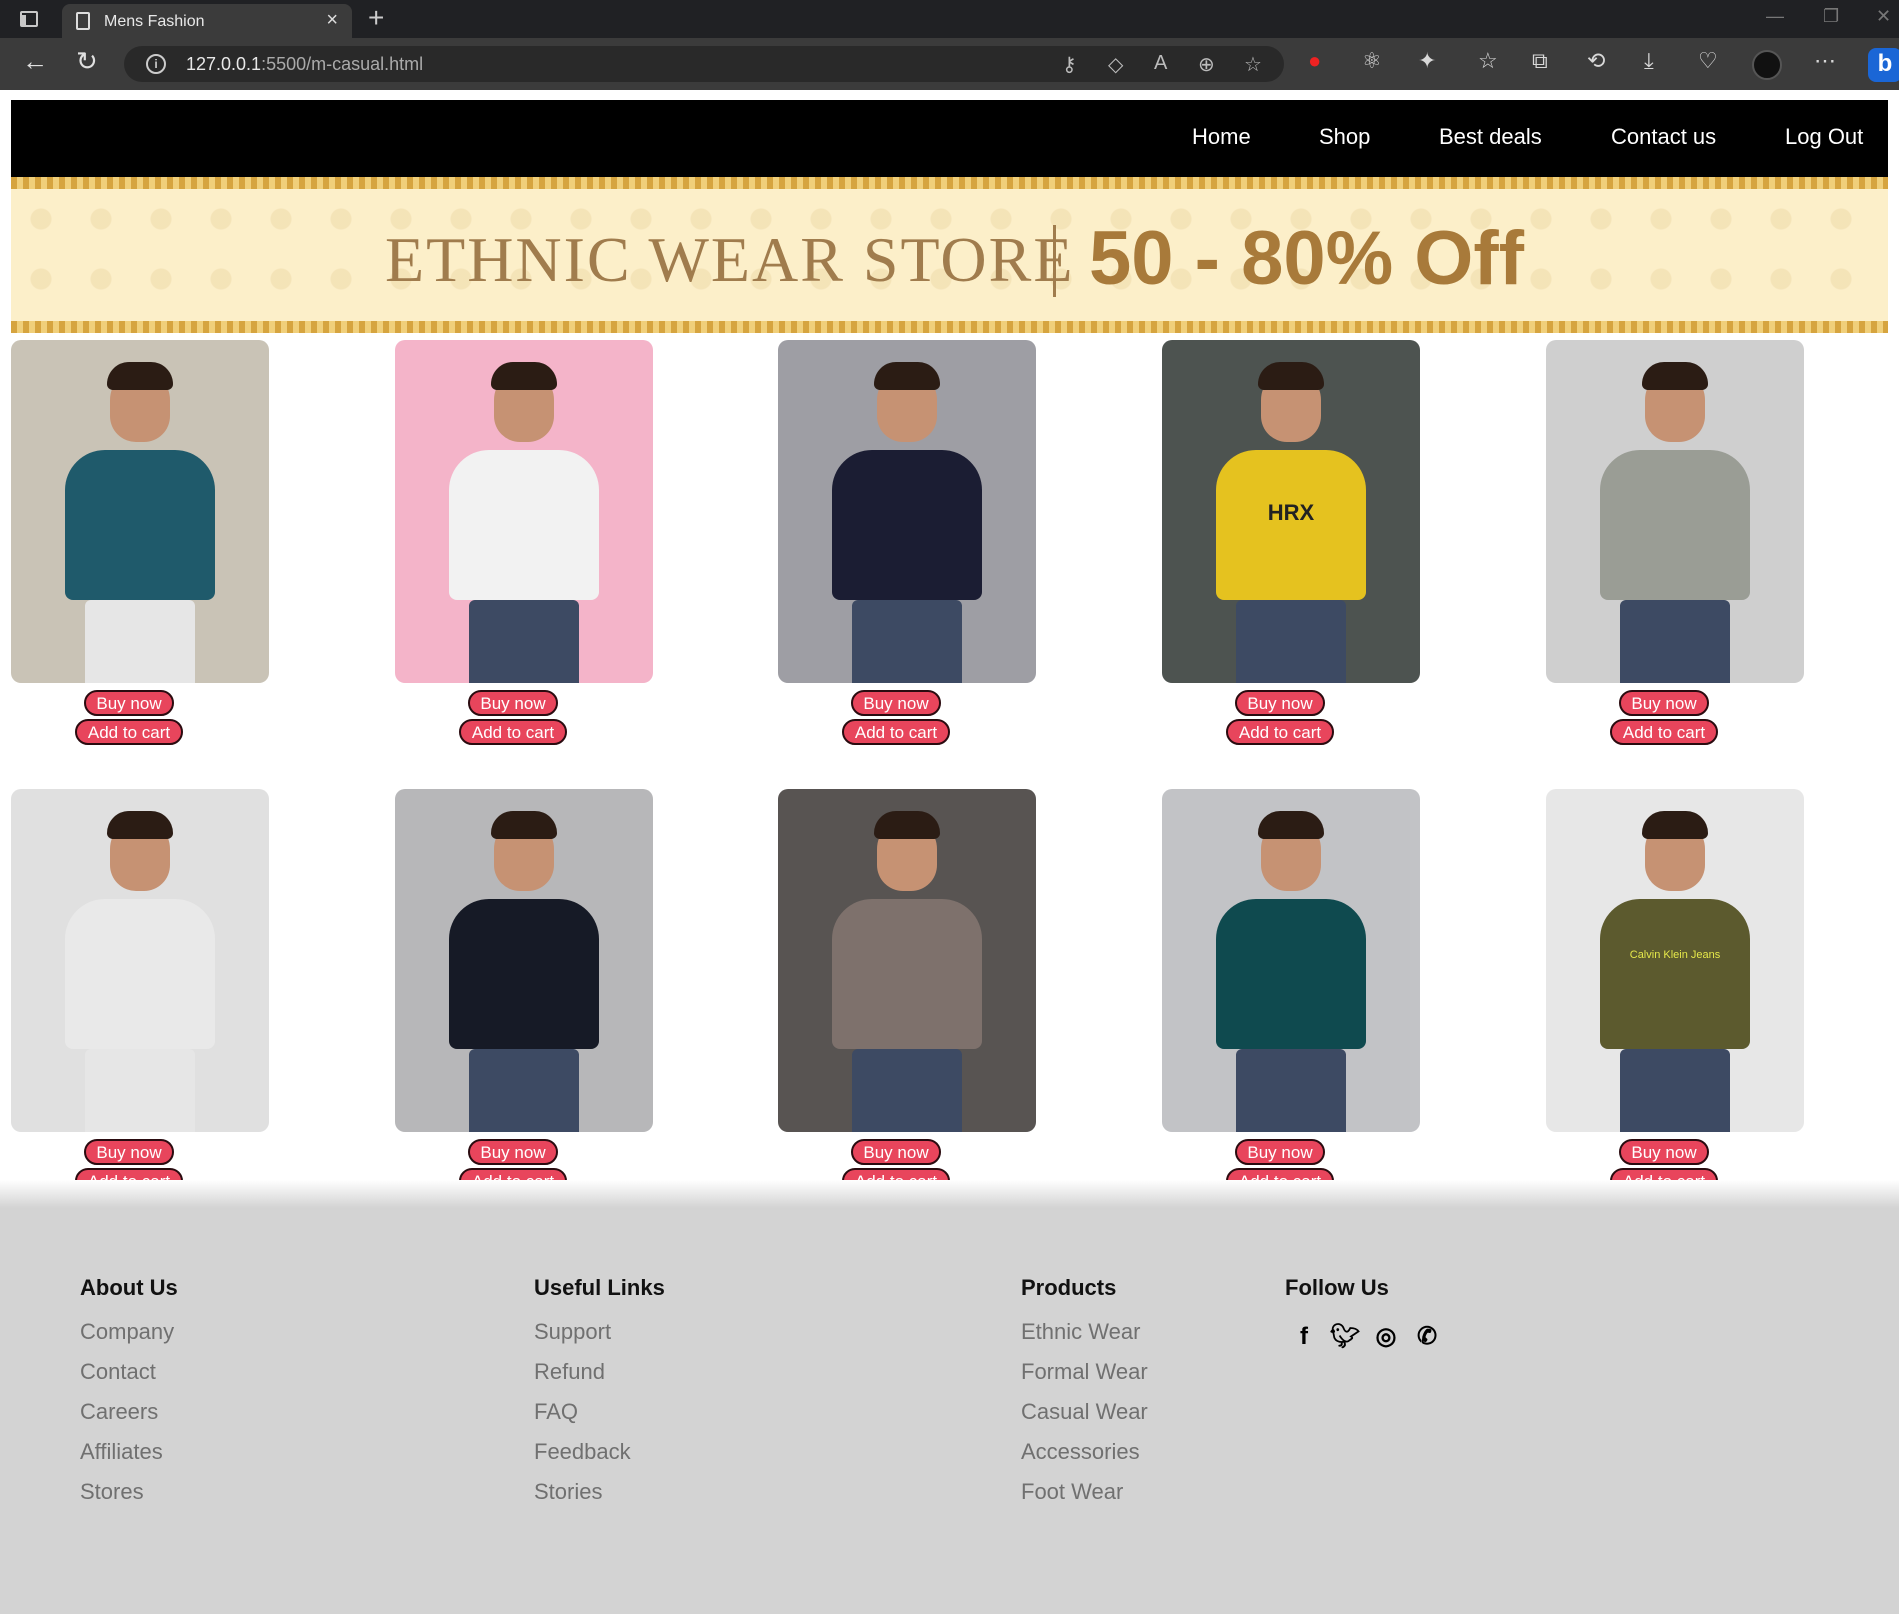 This screenshot has width=1899, height=1614. Describe the element at coordinates (1314, 61) in the screenshot. I see `adblock-icon: ●` at that location.